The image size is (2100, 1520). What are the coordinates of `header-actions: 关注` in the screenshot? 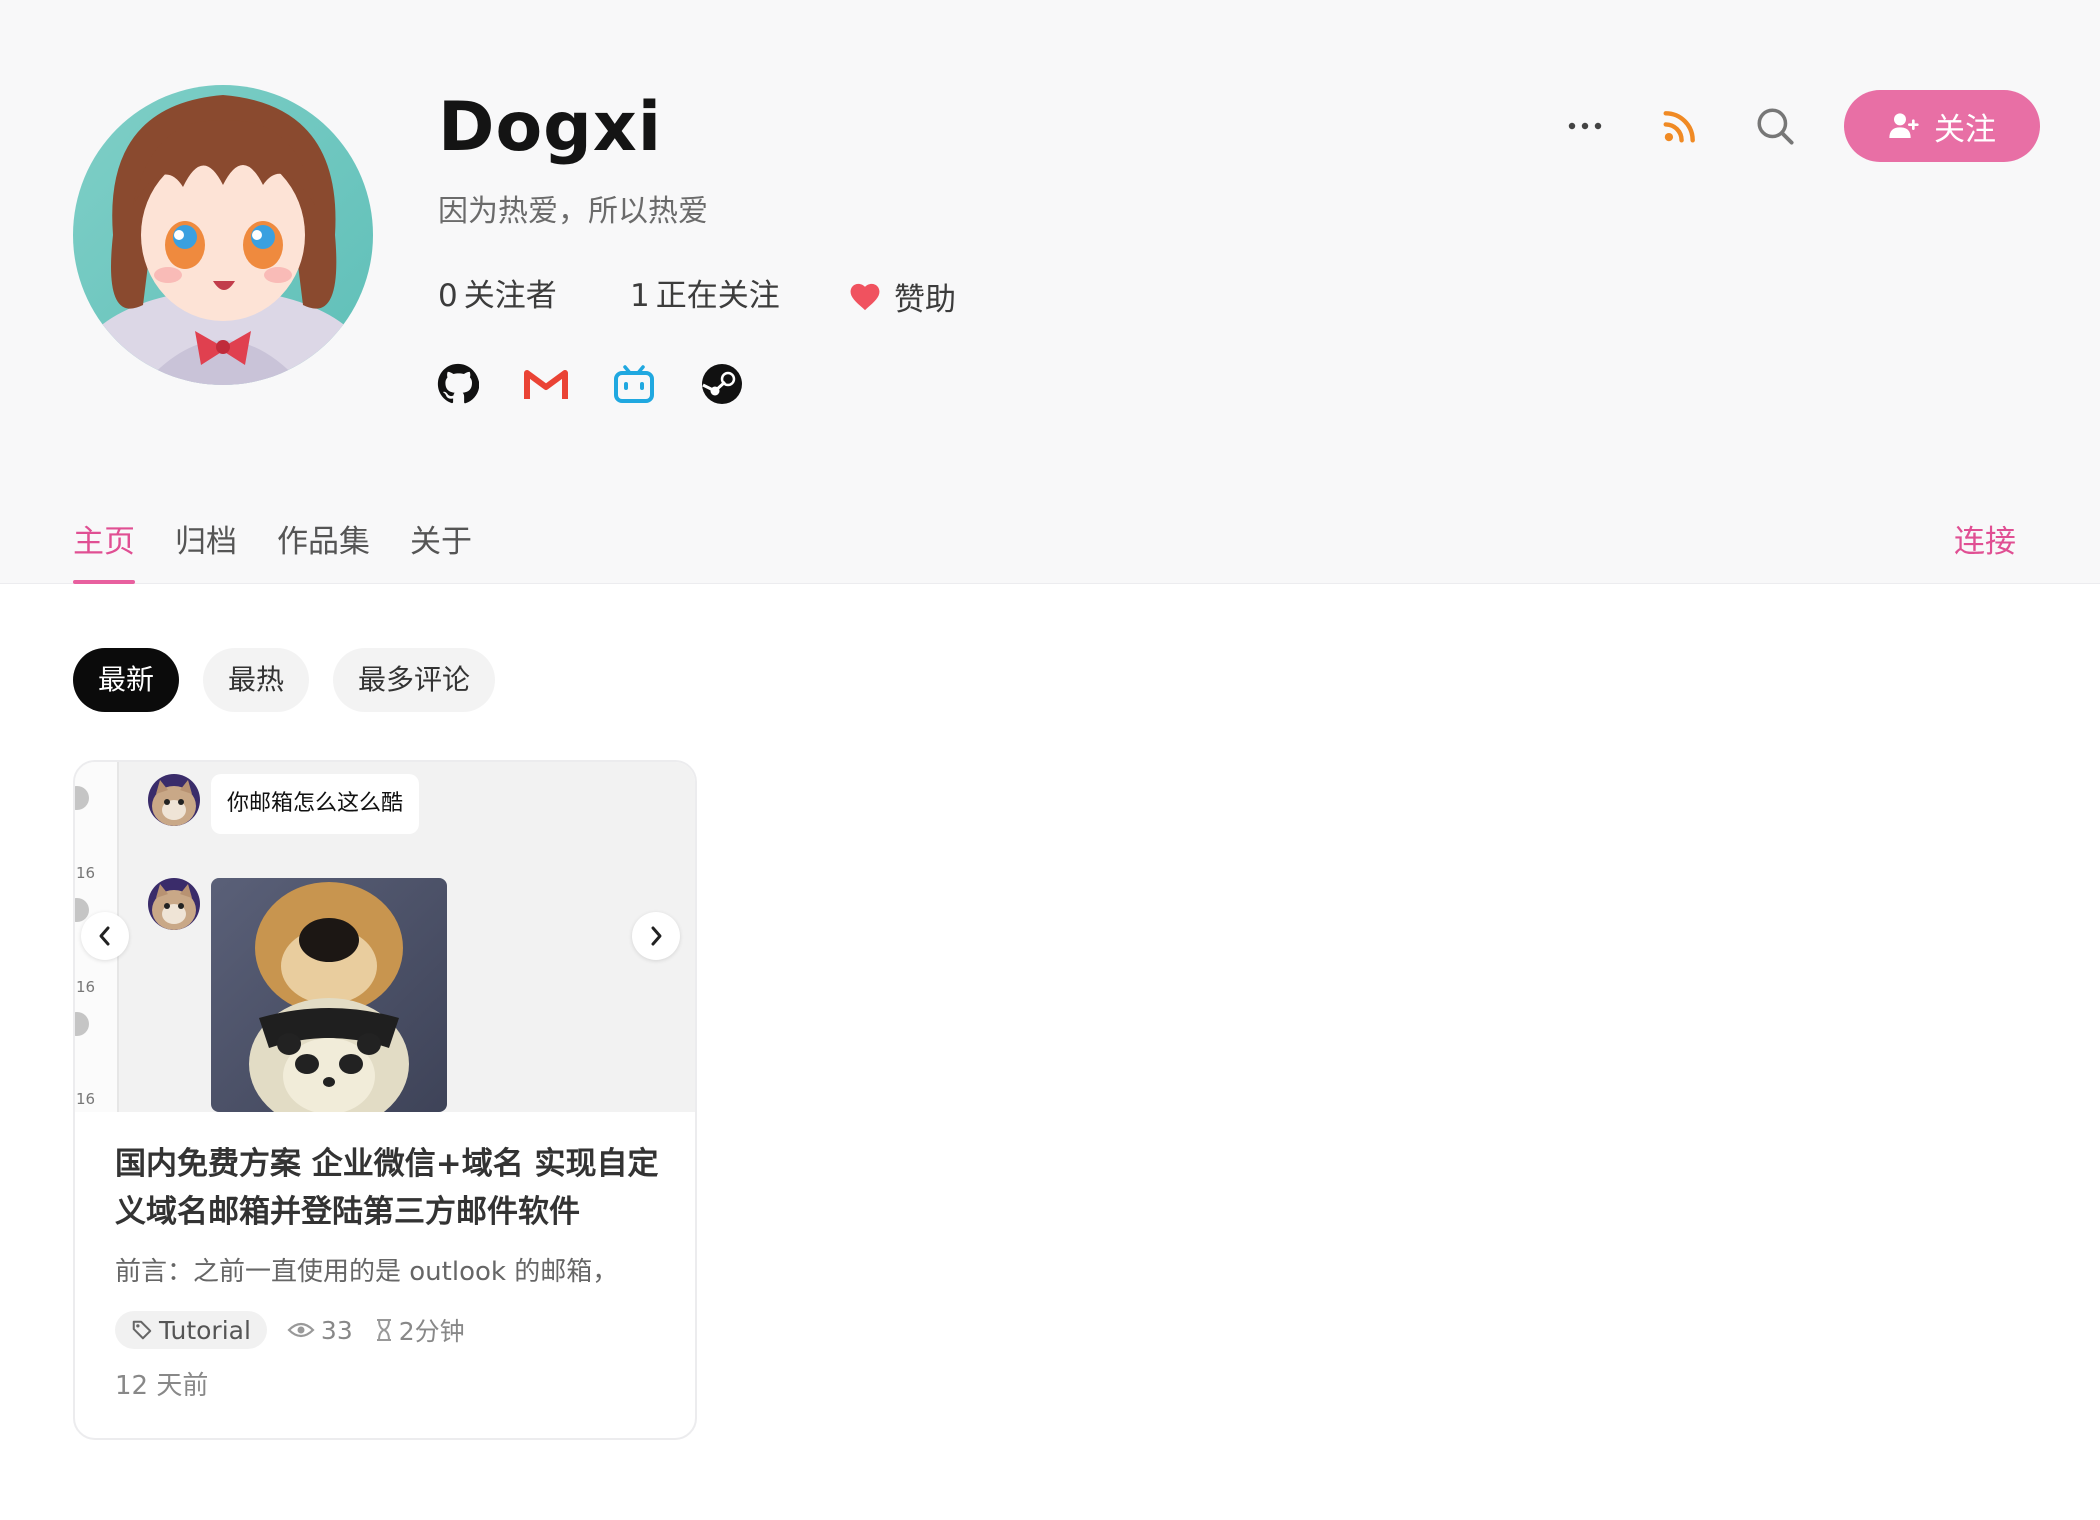 It's located at (1800, 126).